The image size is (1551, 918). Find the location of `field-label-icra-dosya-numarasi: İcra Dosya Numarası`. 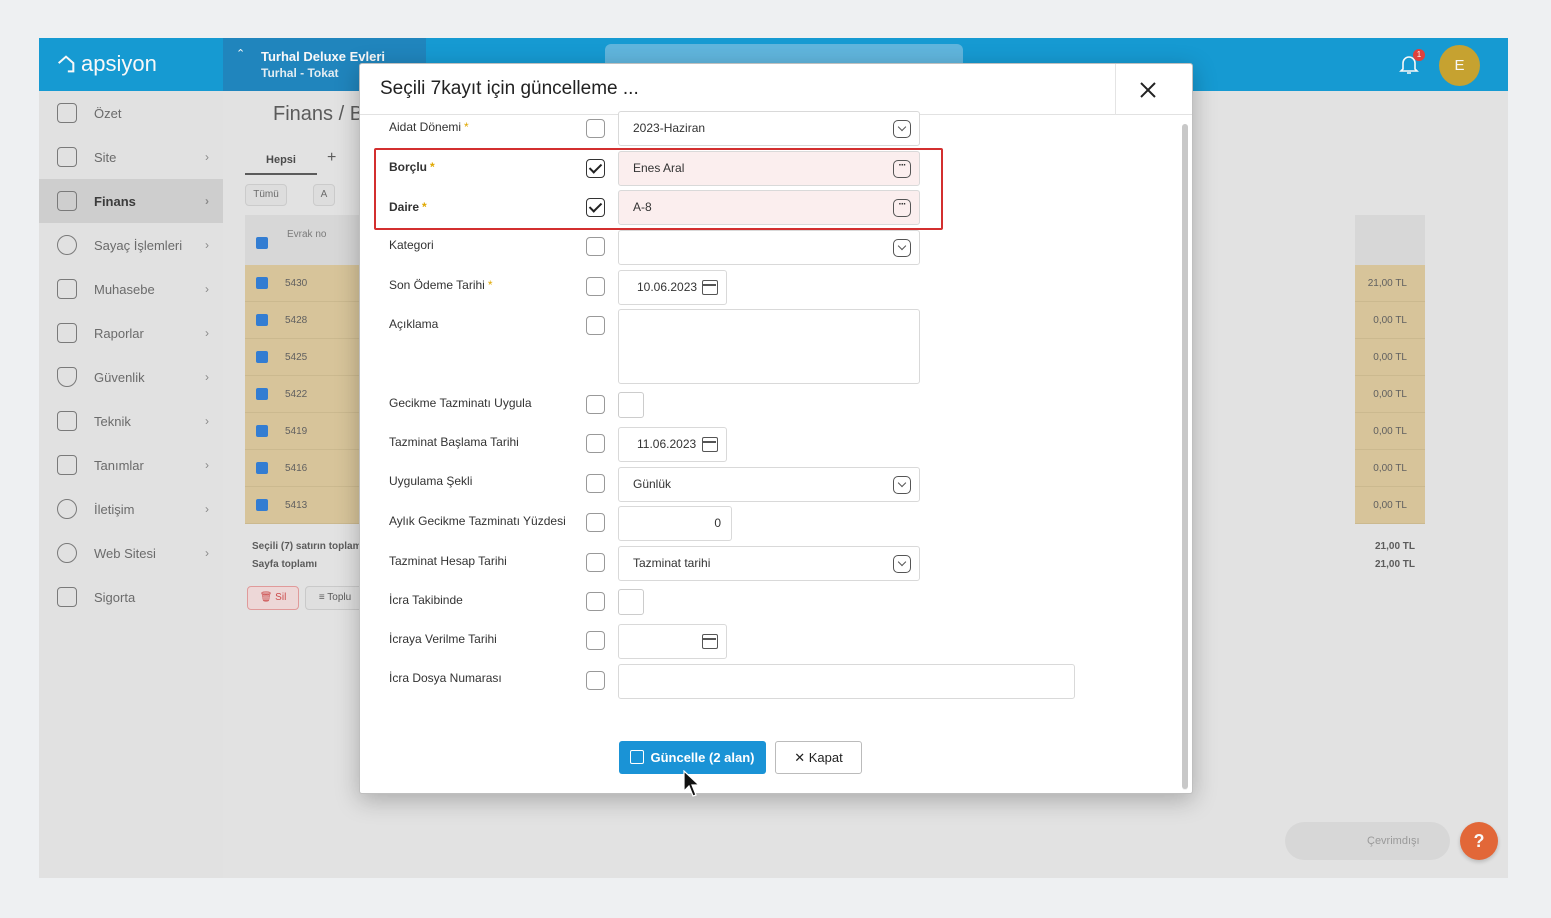

field-label-icra-dosya-numarasi: İcra Dosya Numarası is located at coordinates (445, 678).